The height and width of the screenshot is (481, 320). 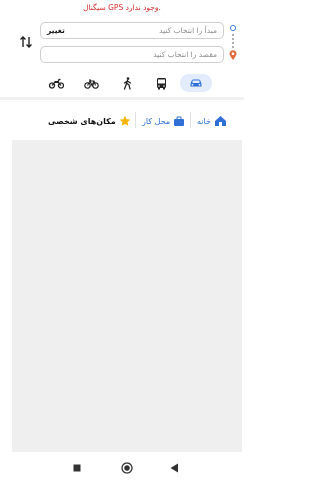 I want to click on swap-origin-destination-button, so click(x=26, y=42).